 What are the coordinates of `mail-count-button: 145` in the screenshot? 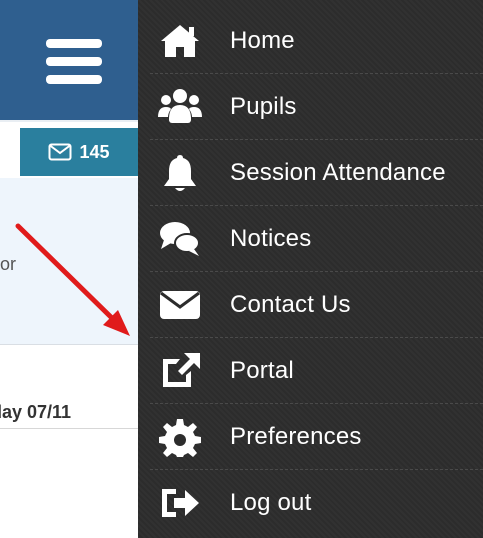 It's located at (79, 152).